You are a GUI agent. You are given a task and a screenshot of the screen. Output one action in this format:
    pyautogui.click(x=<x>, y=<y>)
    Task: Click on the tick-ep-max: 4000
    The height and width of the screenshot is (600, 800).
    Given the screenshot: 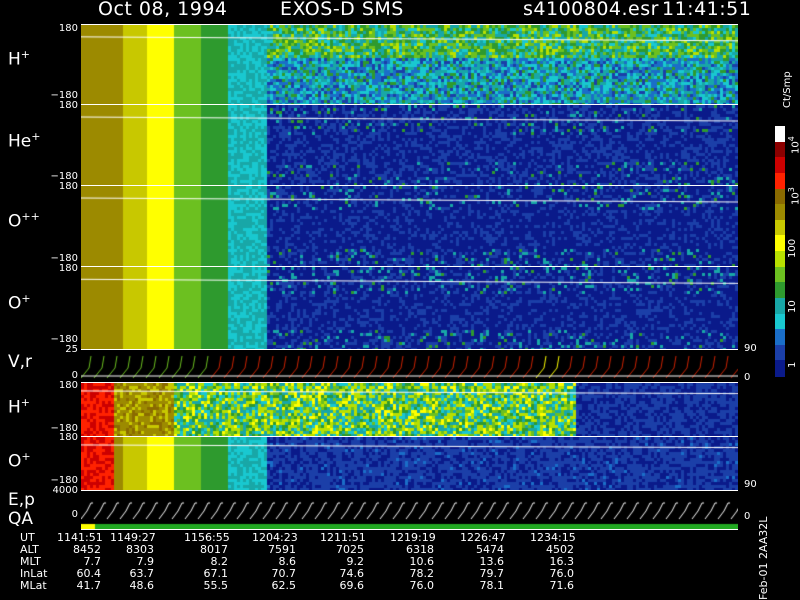 What is the action you would take?
    pyautogui.click(x=65, y=490)
    